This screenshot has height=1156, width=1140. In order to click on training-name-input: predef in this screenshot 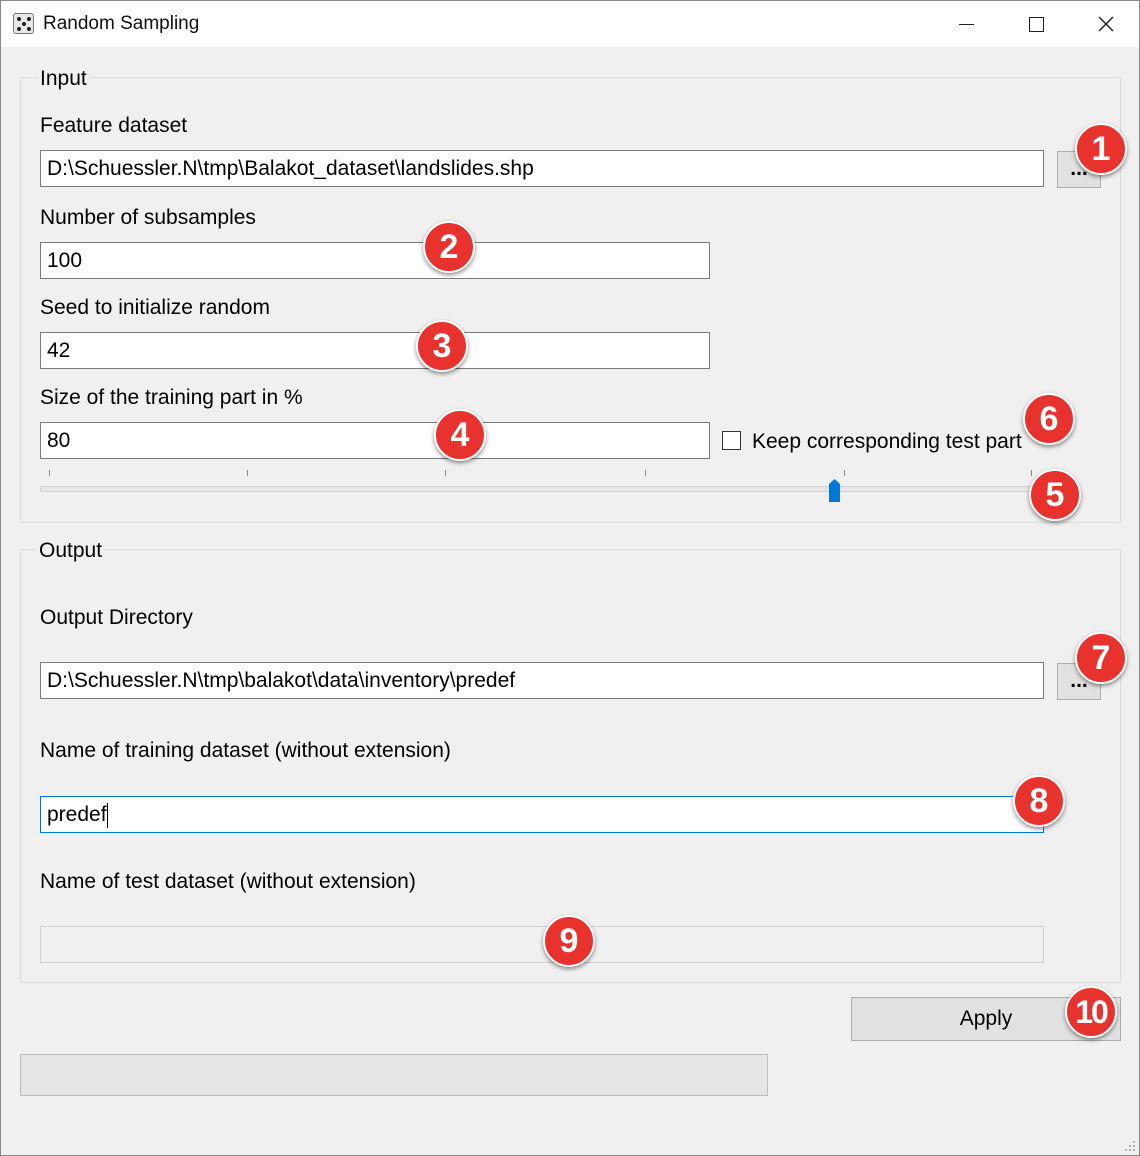, I will do `click(542, 814)`.